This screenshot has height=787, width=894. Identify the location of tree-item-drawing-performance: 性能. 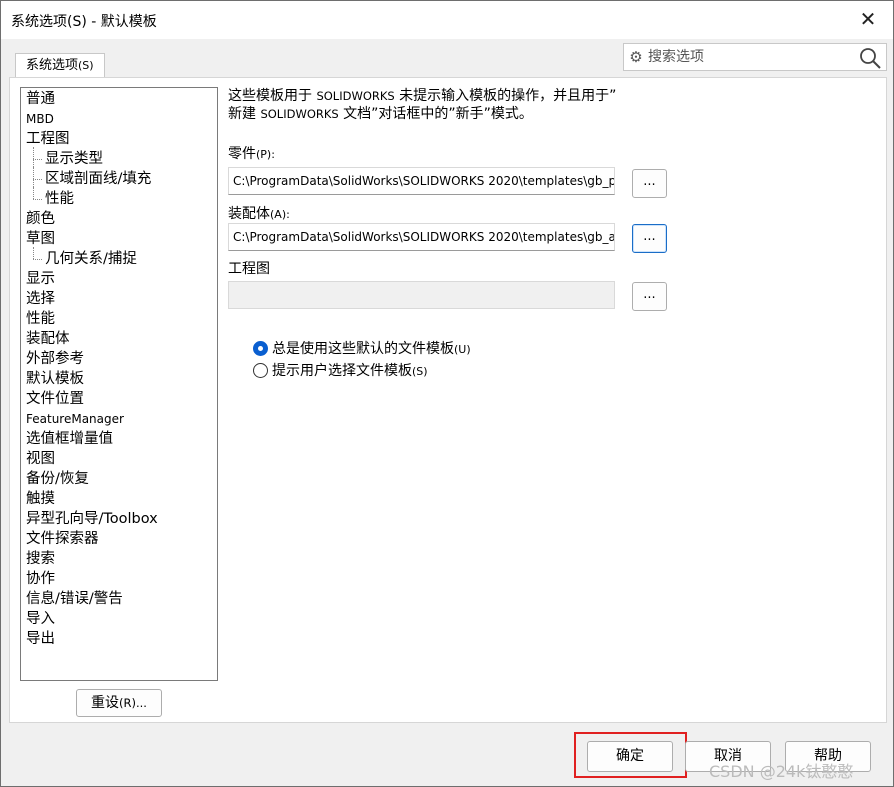
(119, 198).